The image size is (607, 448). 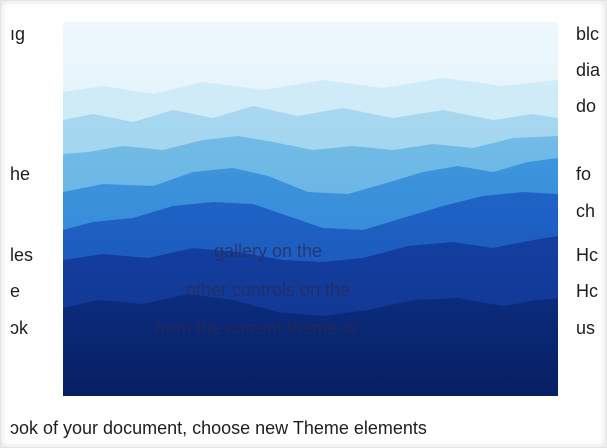 What do you see at coordinates (19, 328) in the screenshot?
I see `left-text-line-5: ɔk` at bounding box center [19, 328].